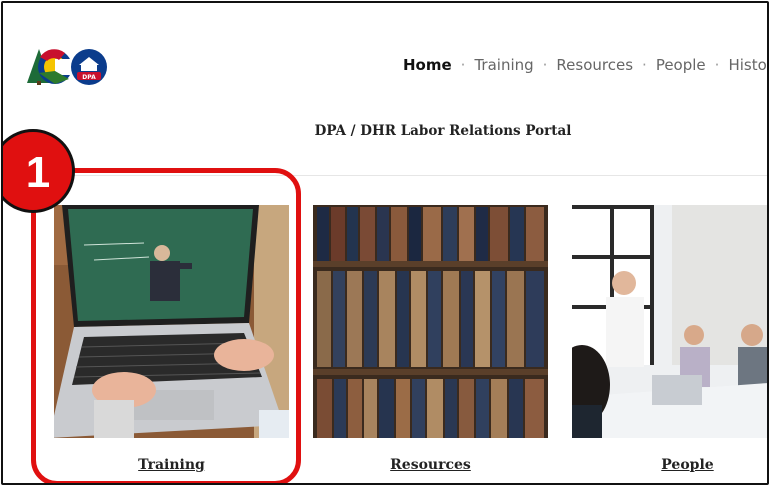 Image resolution: width=770 pixels, height=486 pixels. I want to click on card-people: People, so click(670, 339).